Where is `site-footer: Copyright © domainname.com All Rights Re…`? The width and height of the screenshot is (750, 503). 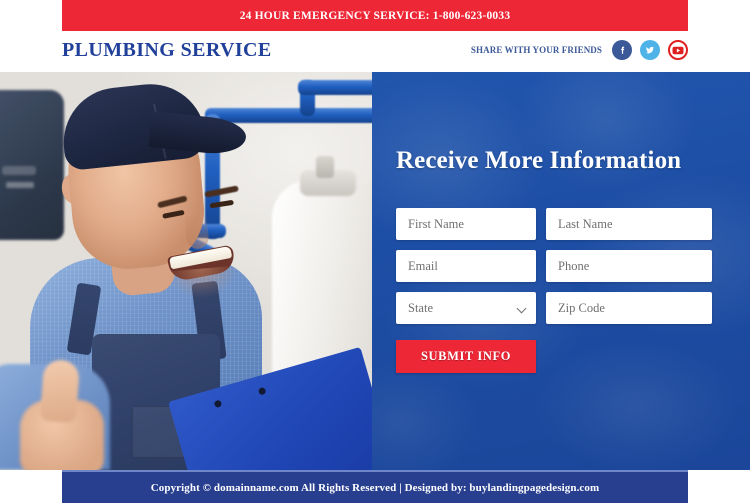 site-footer: Copyright © domainname.com All Rights Re… is located at coordinates (375, 486).